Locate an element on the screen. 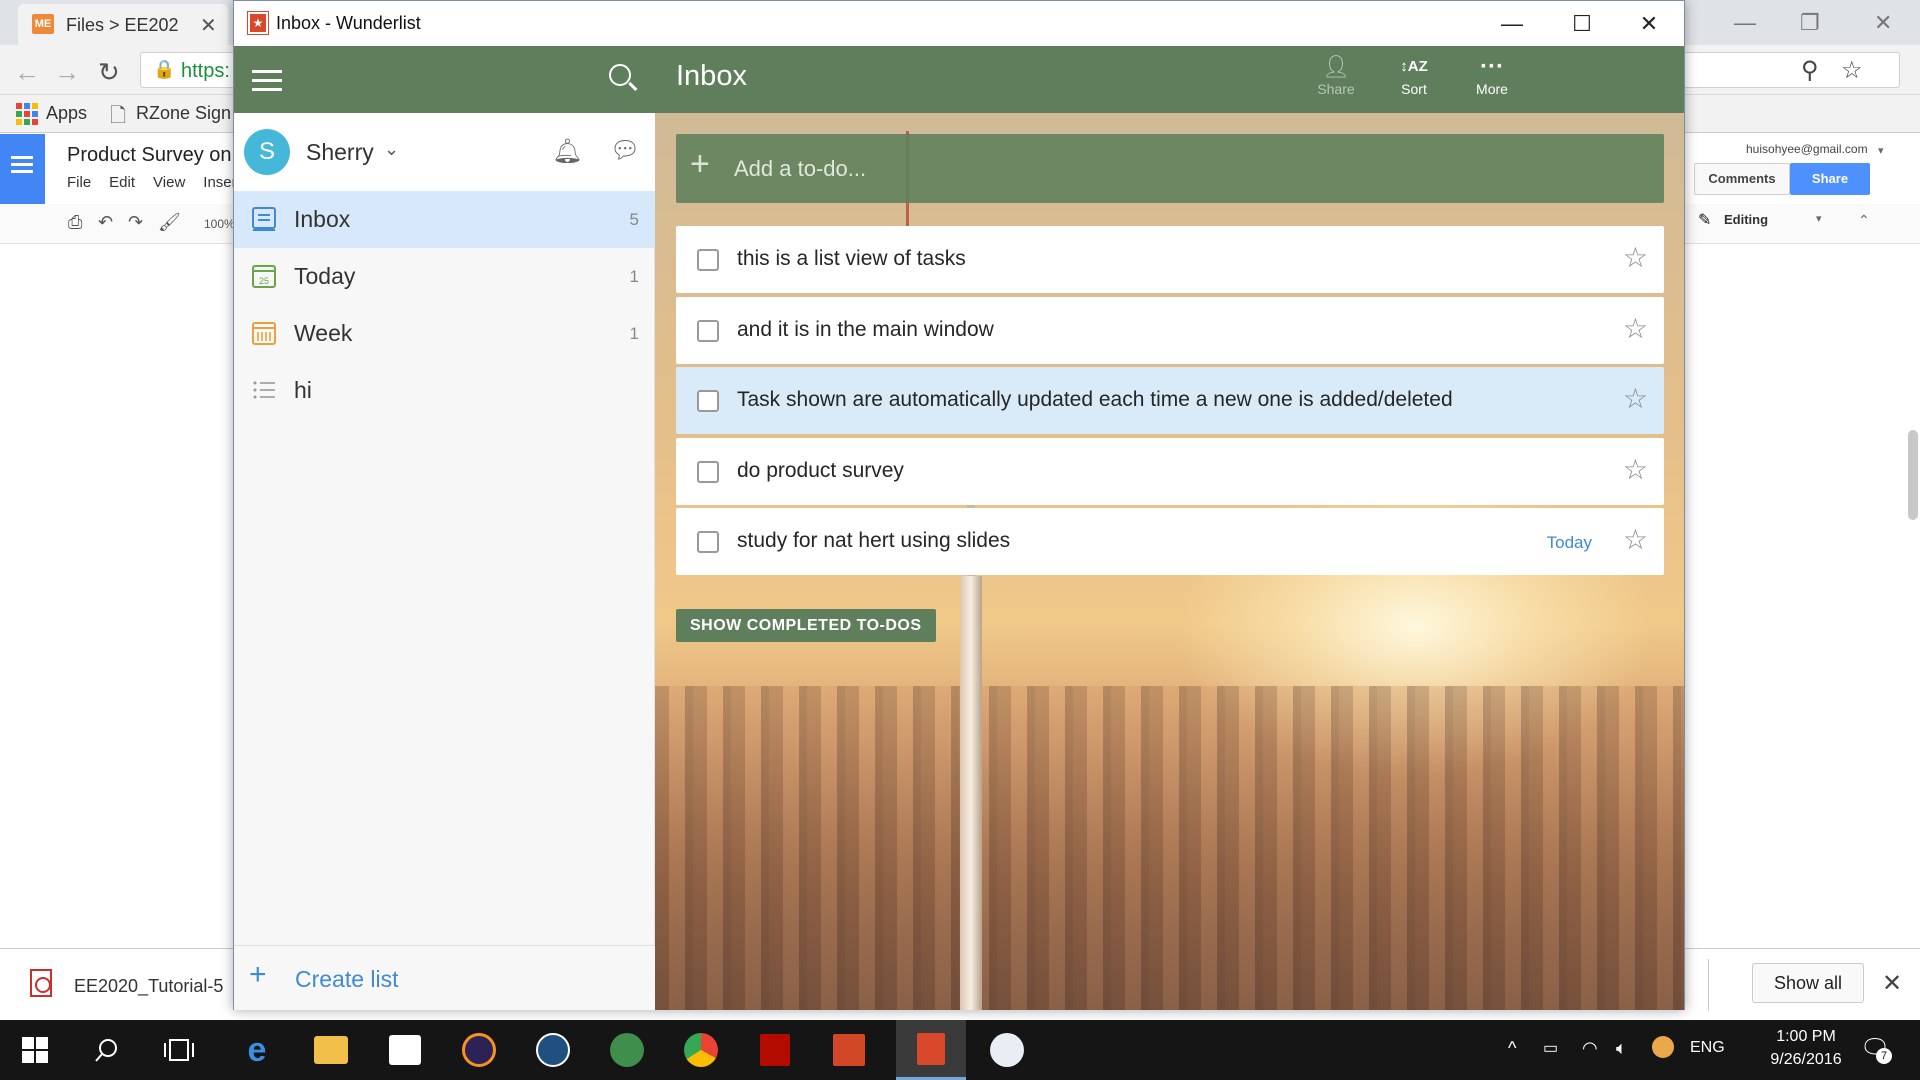 The height and width of the screenshot is (1080, 1920). paint-format-icon: 🖌 is located at coordinates (169, 222).